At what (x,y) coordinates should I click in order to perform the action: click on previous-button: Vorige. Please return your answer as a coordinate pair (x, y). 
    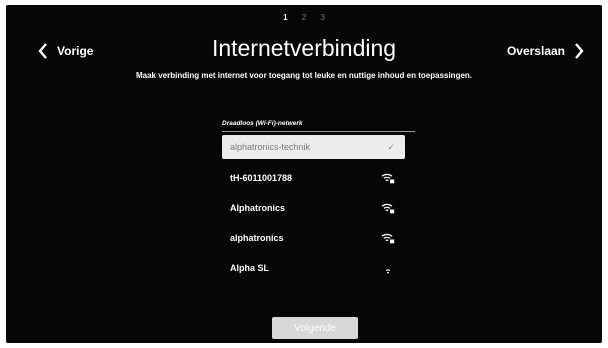
    Looking at the image, I should click on (65, 51).